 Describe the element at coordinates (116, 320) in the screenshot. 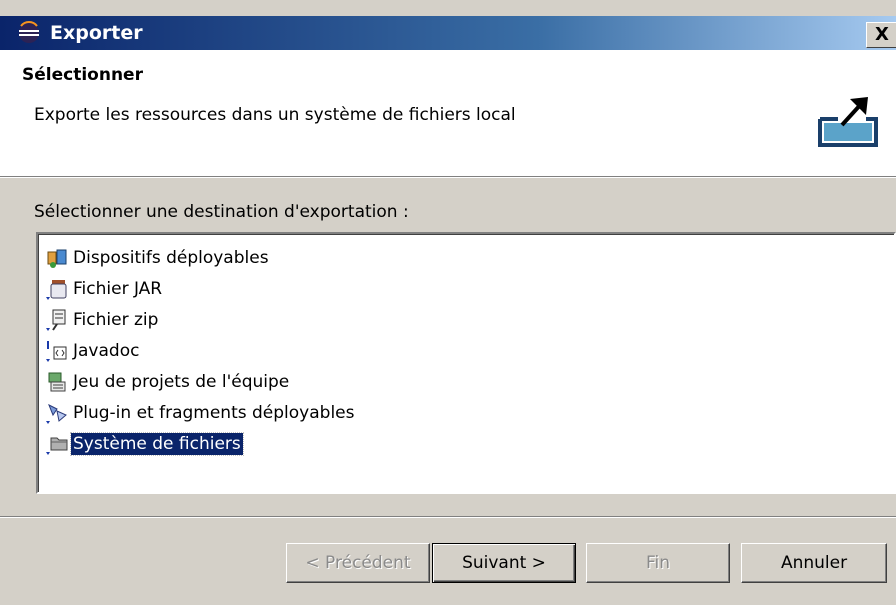

I see `list-item-label: Fichier zip` at that location.